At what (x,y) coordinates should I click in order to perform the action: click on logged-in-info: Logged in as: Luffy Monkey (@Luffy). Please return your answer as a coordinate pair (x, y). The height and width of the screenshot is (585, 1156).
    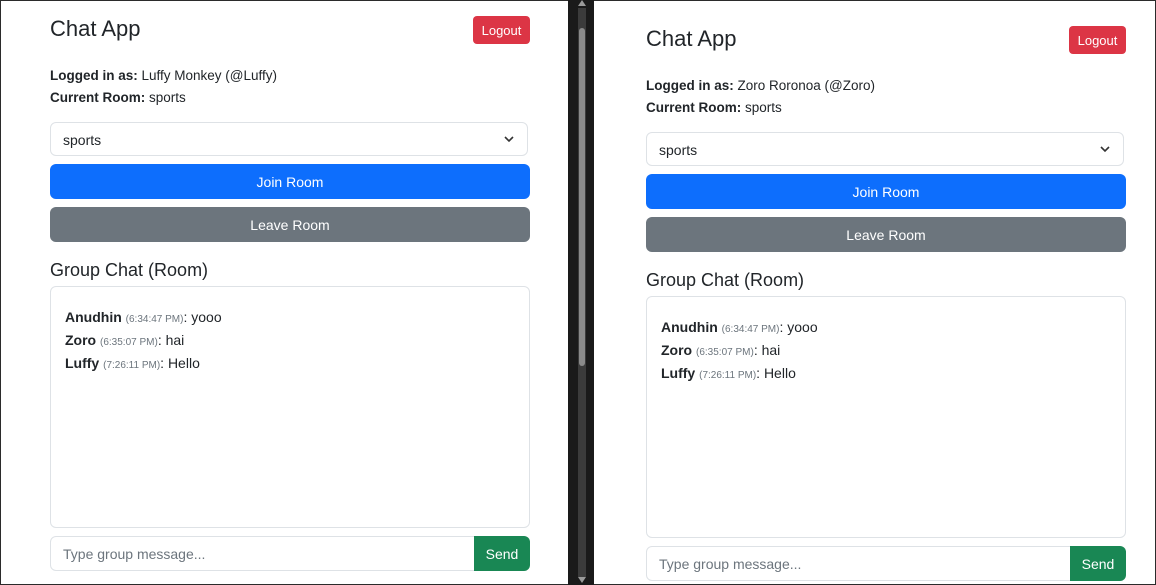
    Looking at the image, I should click on (163, 75).